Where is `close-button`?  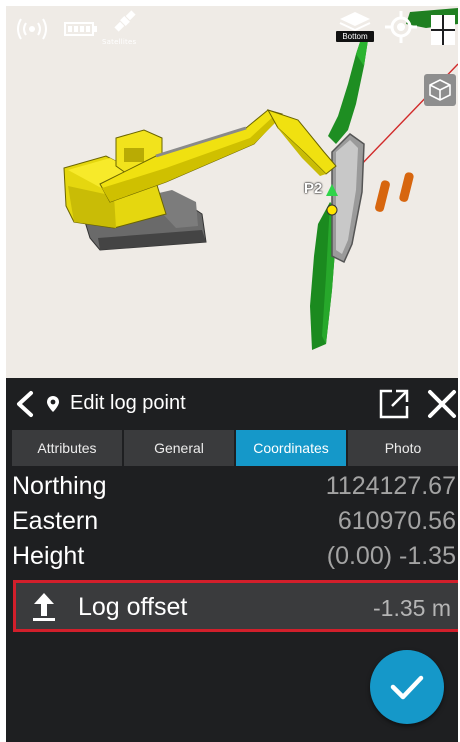
close-button is located at coordinates (442, 404).